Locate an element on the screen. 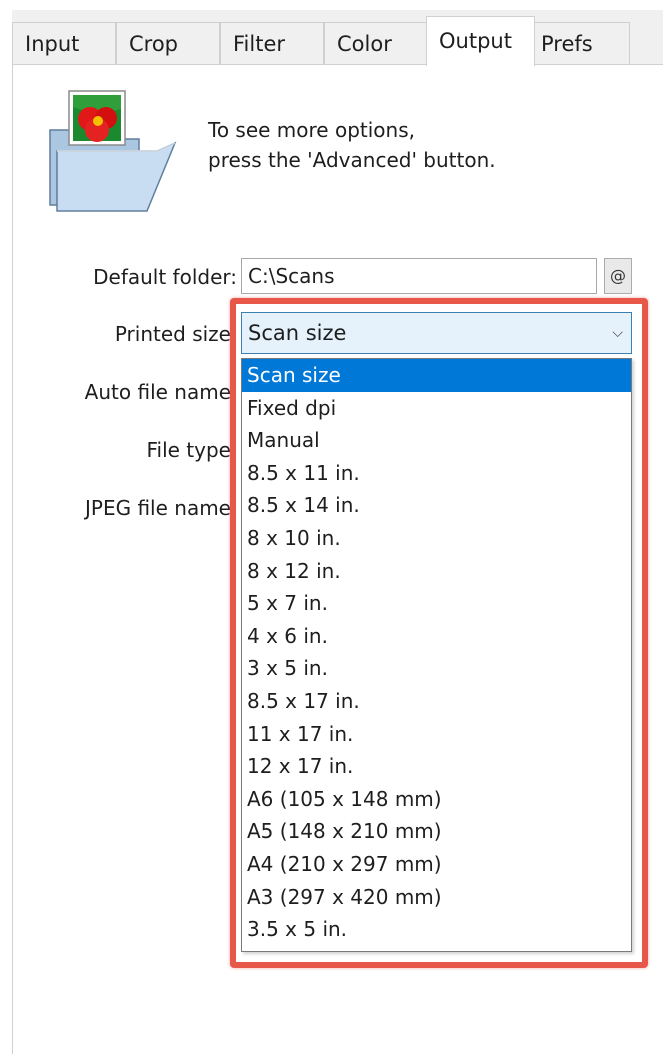 Image resolution: width=663 pixels, height=1054 pixels. default-folder-label: Default folder: is located at coordinates (165, 277).